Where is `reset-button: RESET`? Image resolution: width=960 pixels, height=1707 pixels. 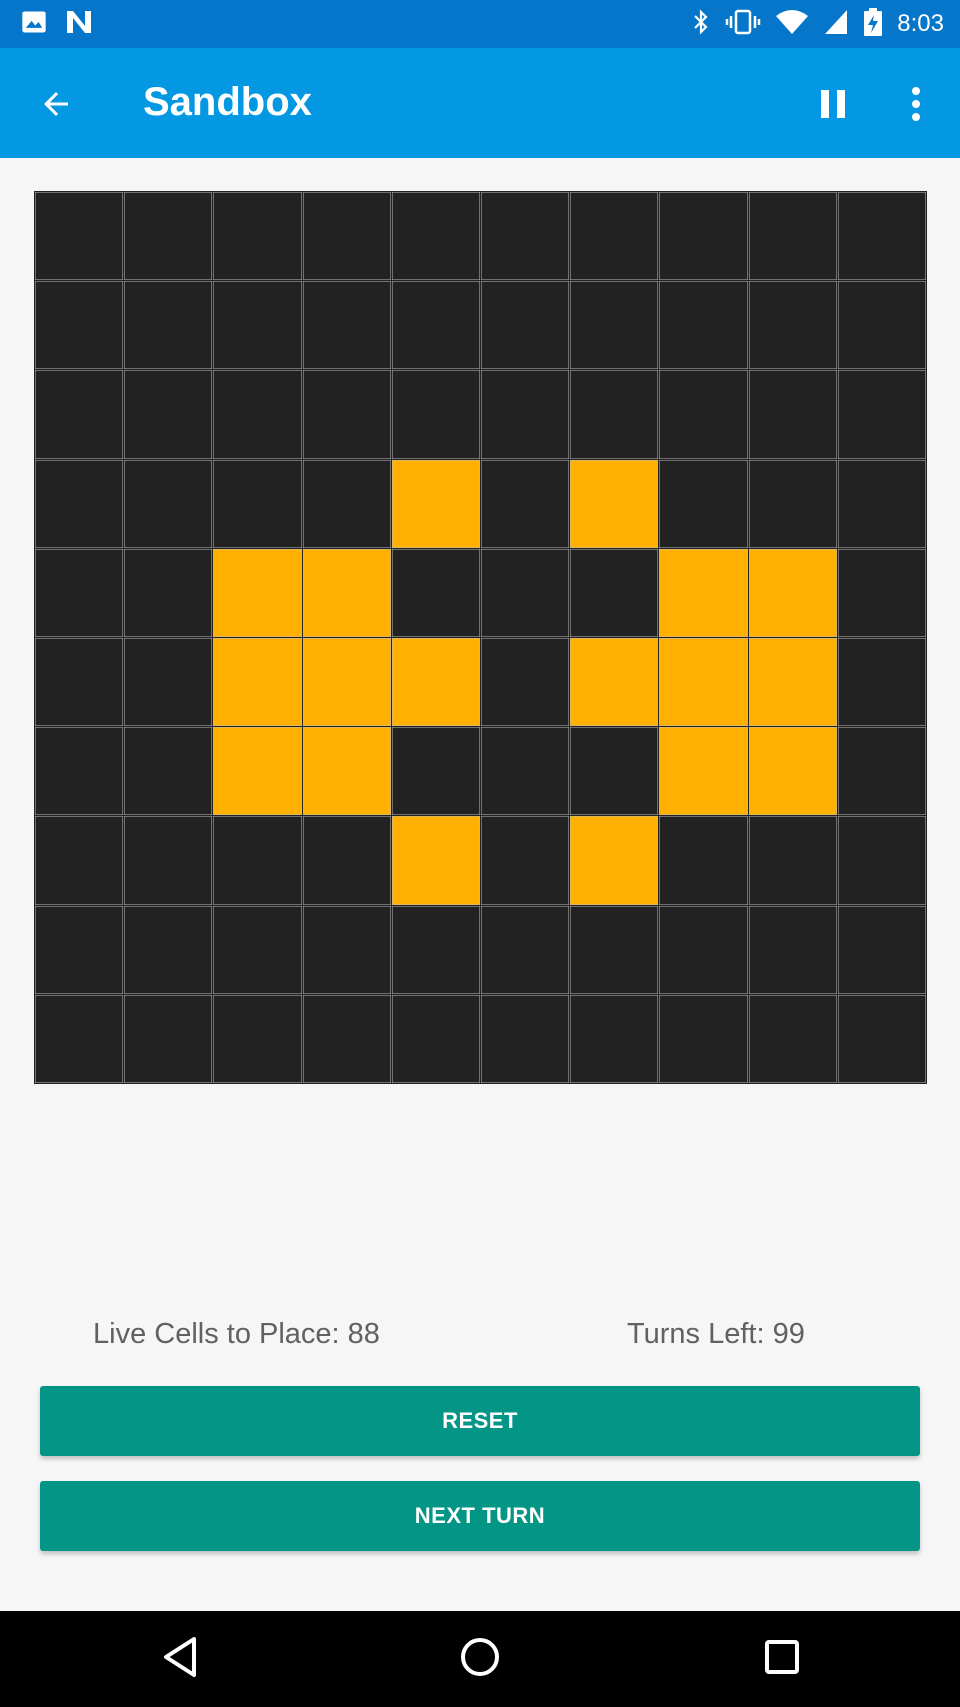
reset-button: RESET is located at coordinates (480, 1421).